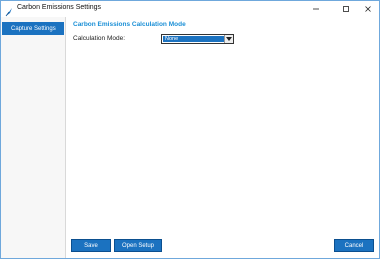  I want to click on feather-icon, so click(9, 10).